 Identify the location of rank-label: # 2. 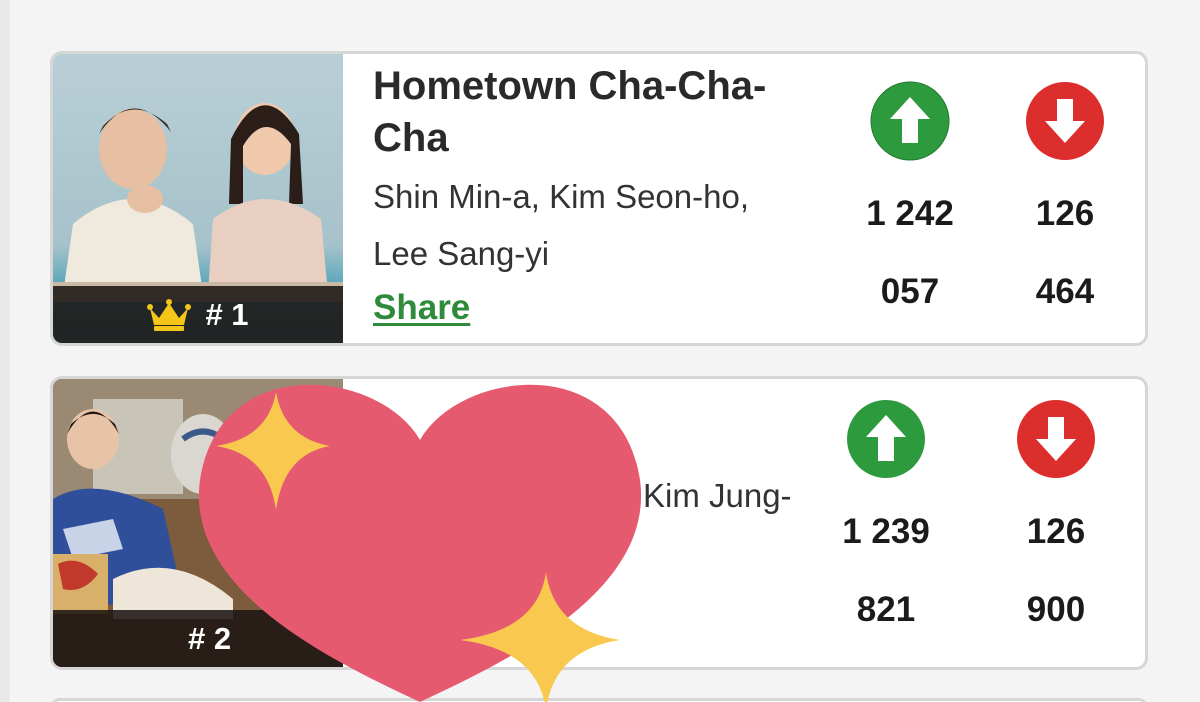
(210, 638).